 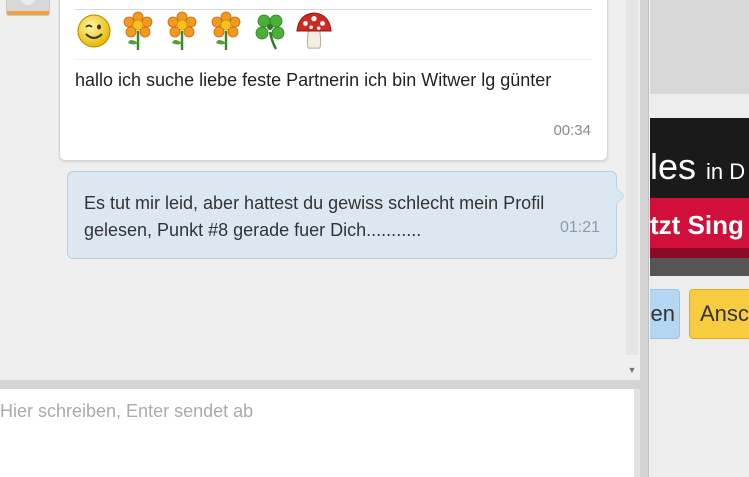 I want to click on avatar, so click(x=28, y=8).